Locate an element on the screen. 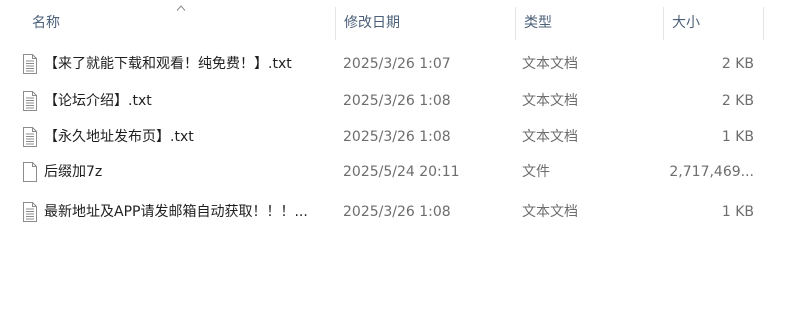 This screenshot has width=800, height=319. file-date-modified: 2025/3/26 1:07 is located at coordinates (397, 64).